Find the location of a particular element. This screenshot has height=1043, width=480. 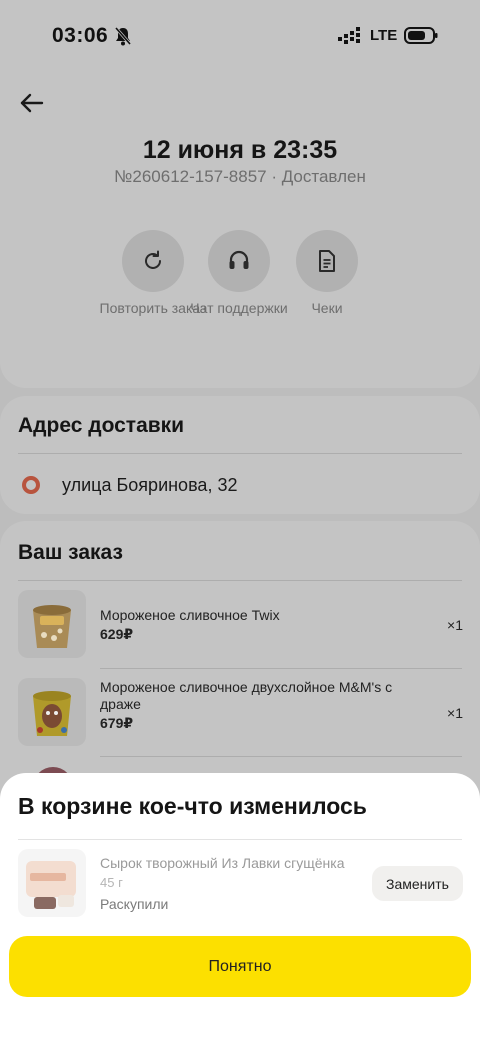

receipt-icon is located at coordinates (327, 261).